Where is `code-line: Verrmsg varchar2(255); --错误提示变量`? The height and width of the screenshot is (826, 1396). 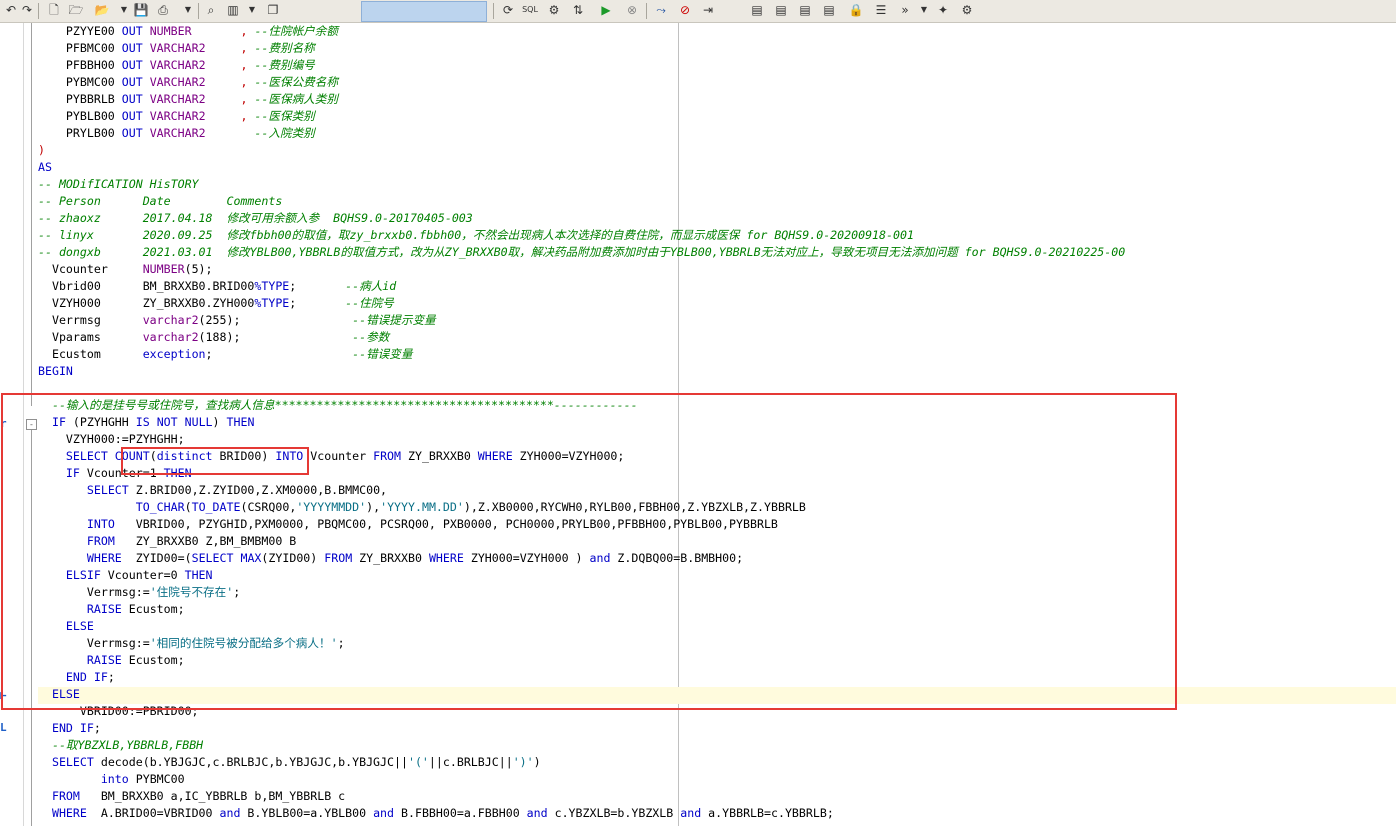
code-line: Verrmsg varchar2(255); --错误提示变量 is located at coordinates (581, 320).